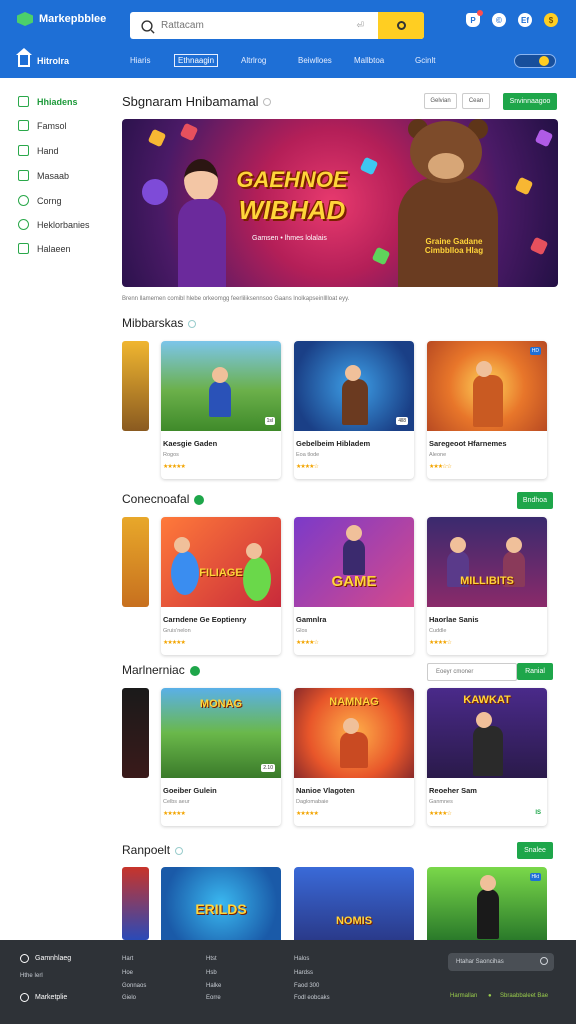 The width and height of the screenshot is (576, 1024). What do you see at coordinates (44, 248) in the screenshot?
I see `sidebar-item: Halaeen` at bounding box center [44, 248].